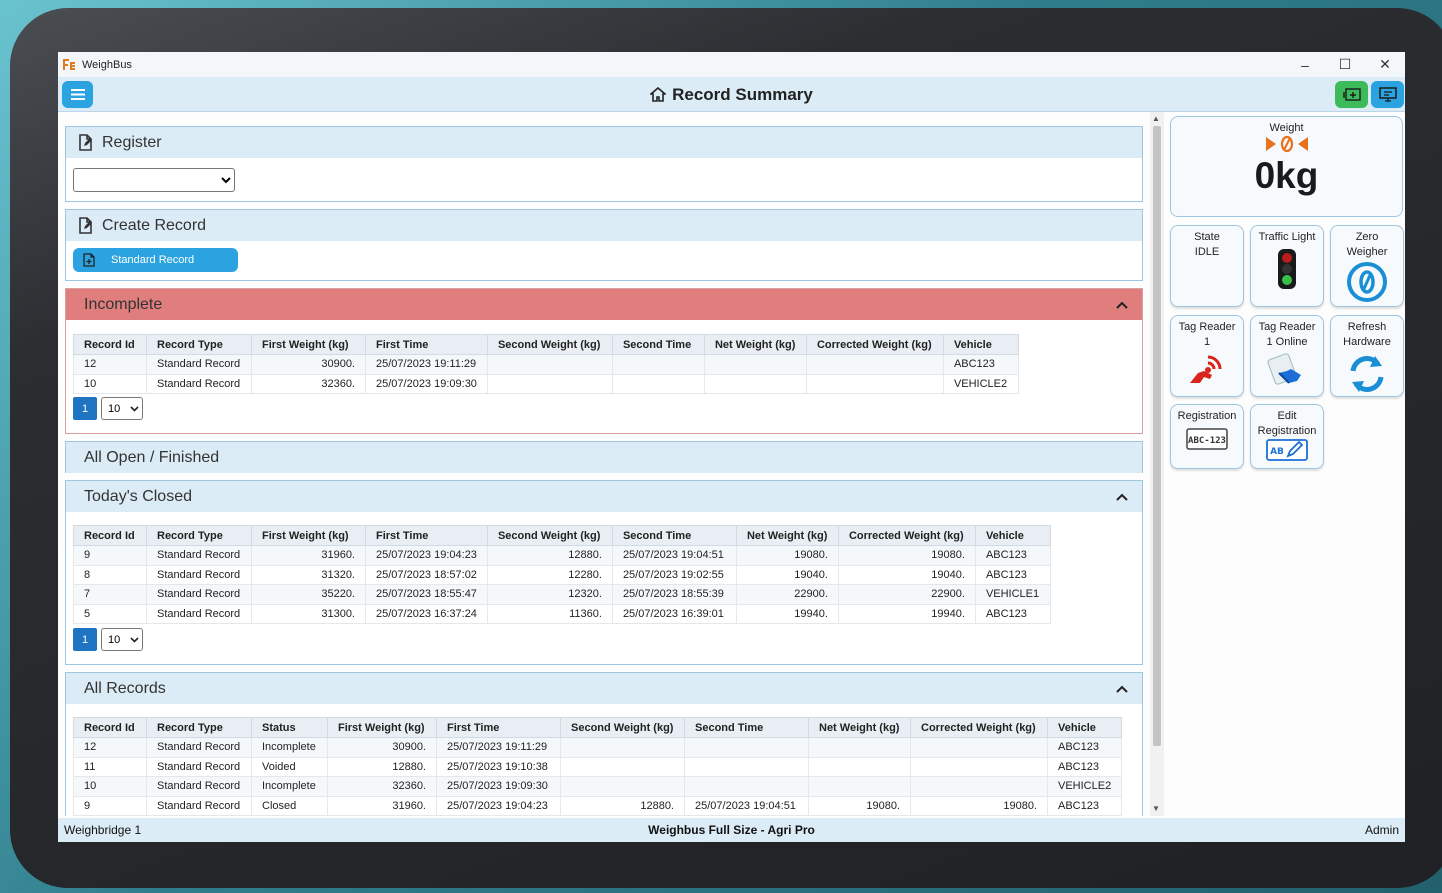  I want to click on registration-tile: Registration ABC-123, so click(1207, 436).